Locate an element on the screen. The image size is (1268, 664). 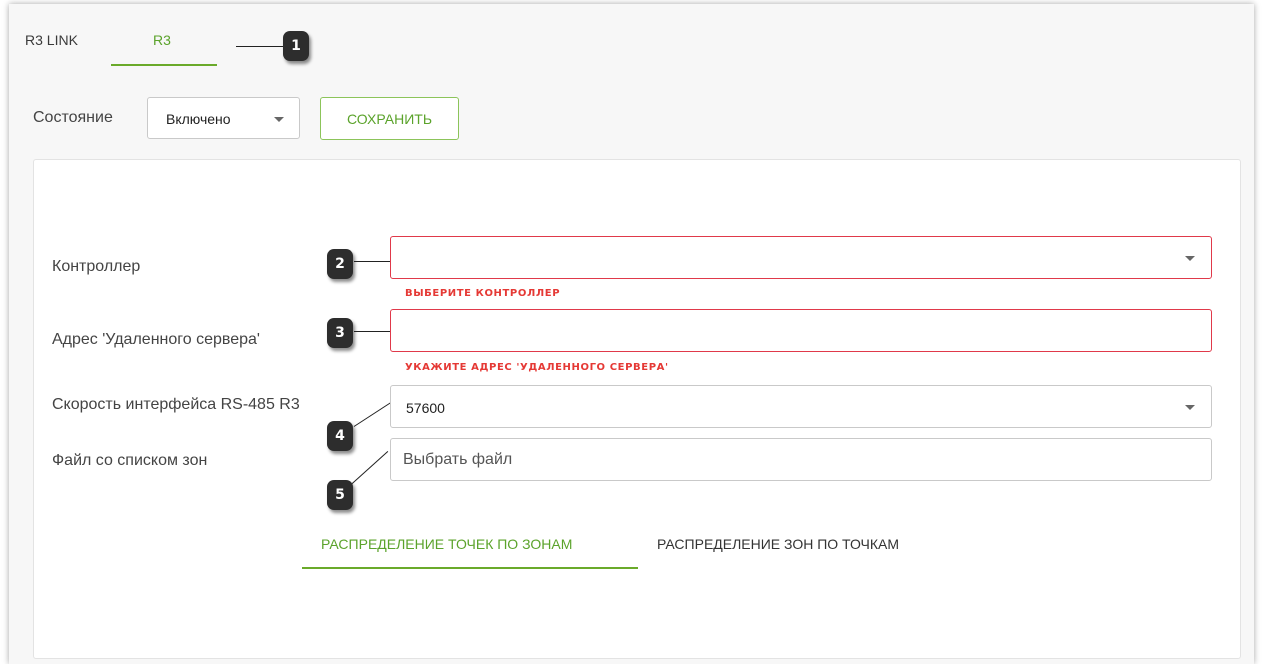
callout-badge-1: 1 is located at coordinates (296, 46).